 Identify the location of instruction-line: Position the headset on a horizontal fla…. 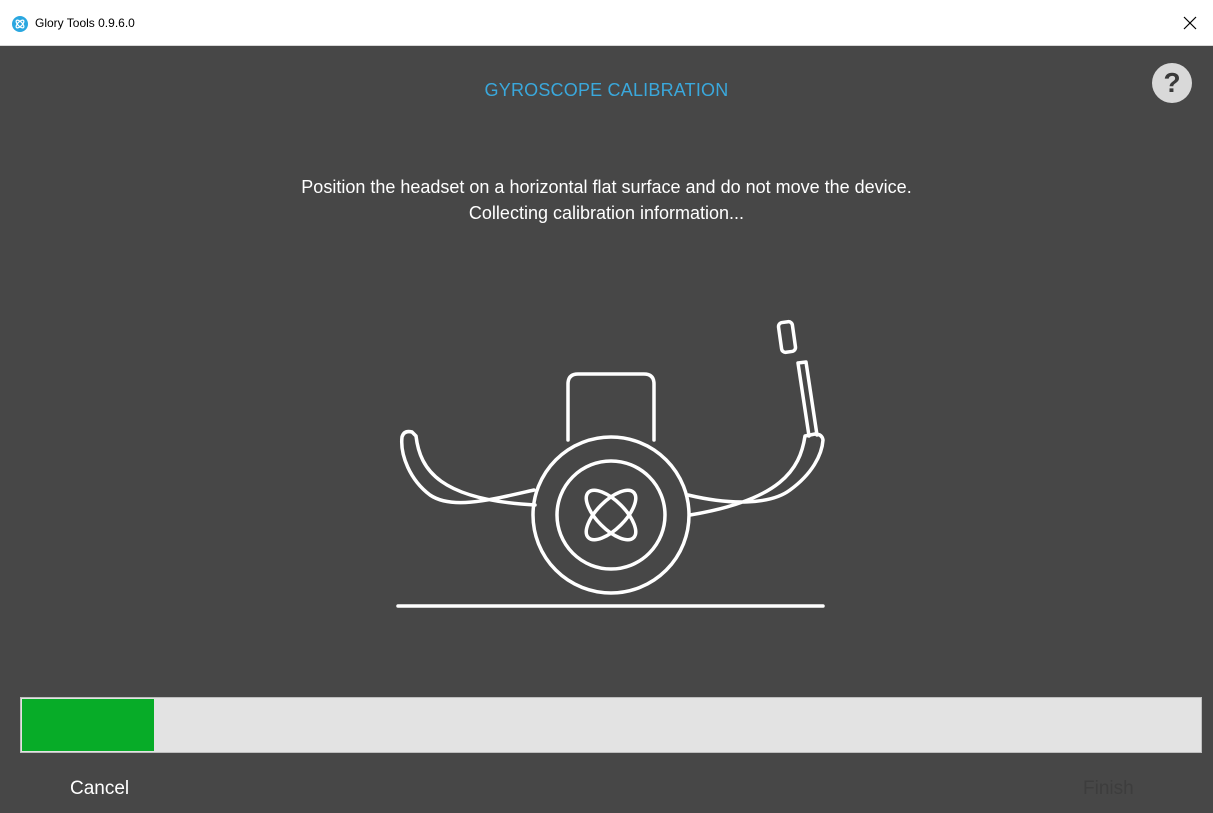
(606, 187).